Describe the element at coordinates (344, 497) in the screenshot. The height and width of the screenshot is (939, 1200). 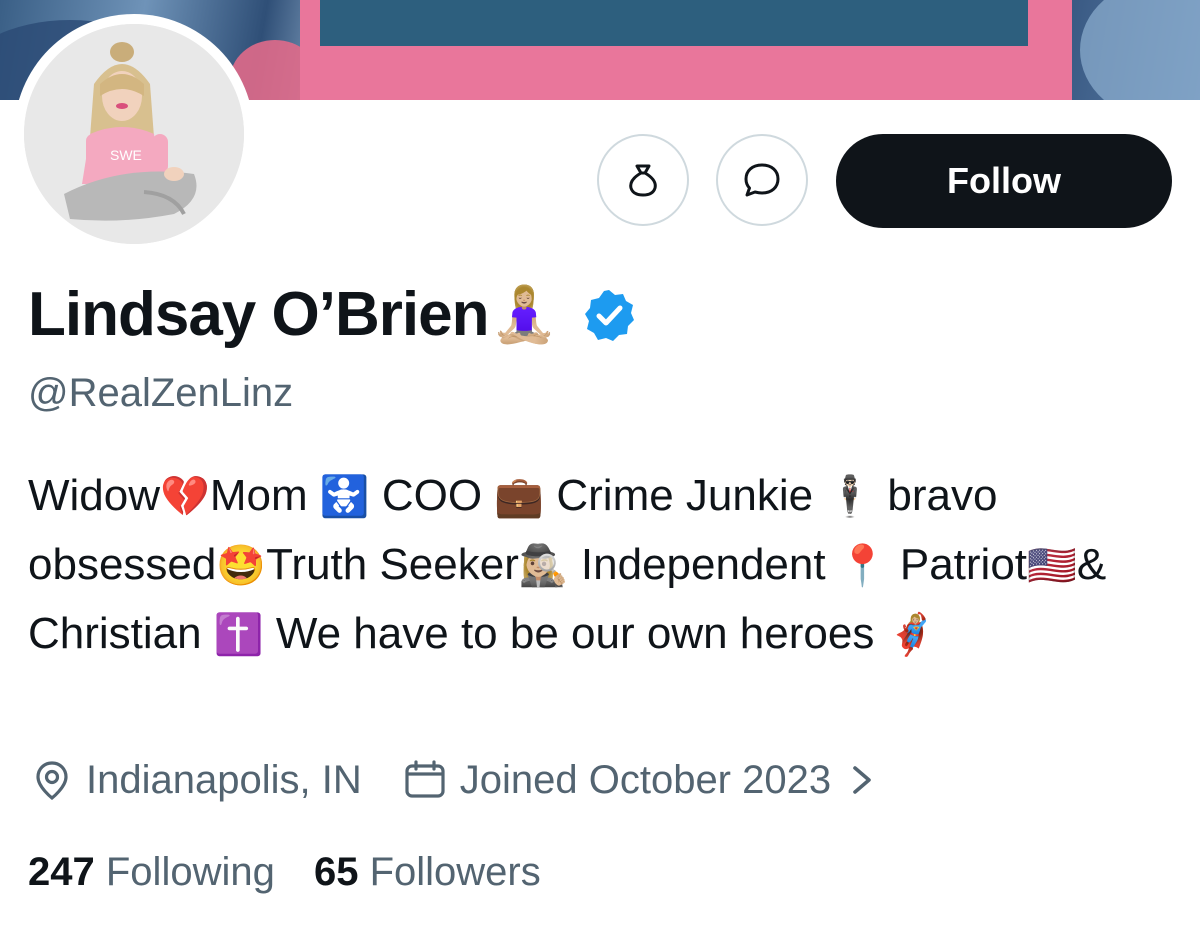
I see `bio-emoji: 🚼` at that location.